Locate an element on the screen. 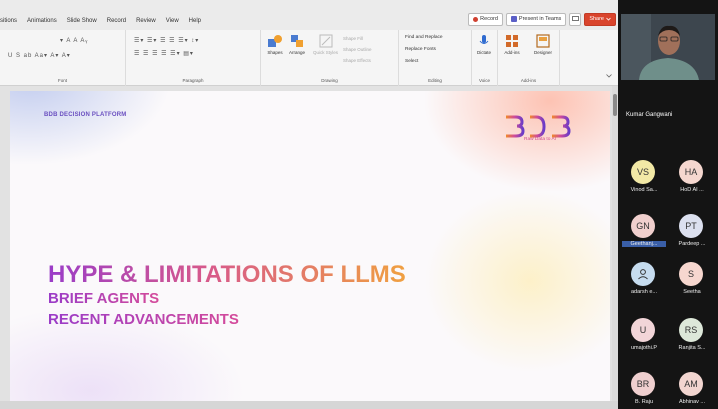  collapse-ribbon-icon is located at coordinates (609, 76).